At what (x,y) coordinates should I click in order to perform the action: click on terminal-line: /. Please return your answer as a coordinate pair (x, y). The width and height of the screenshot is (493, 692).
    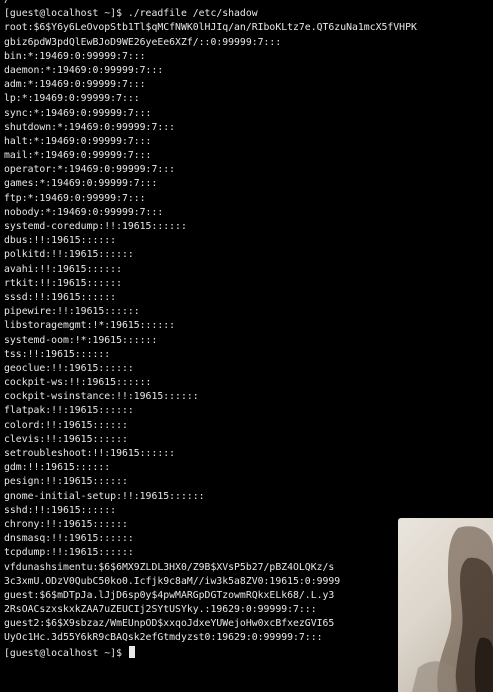
    Looking at the image, I should click on (248, 3).